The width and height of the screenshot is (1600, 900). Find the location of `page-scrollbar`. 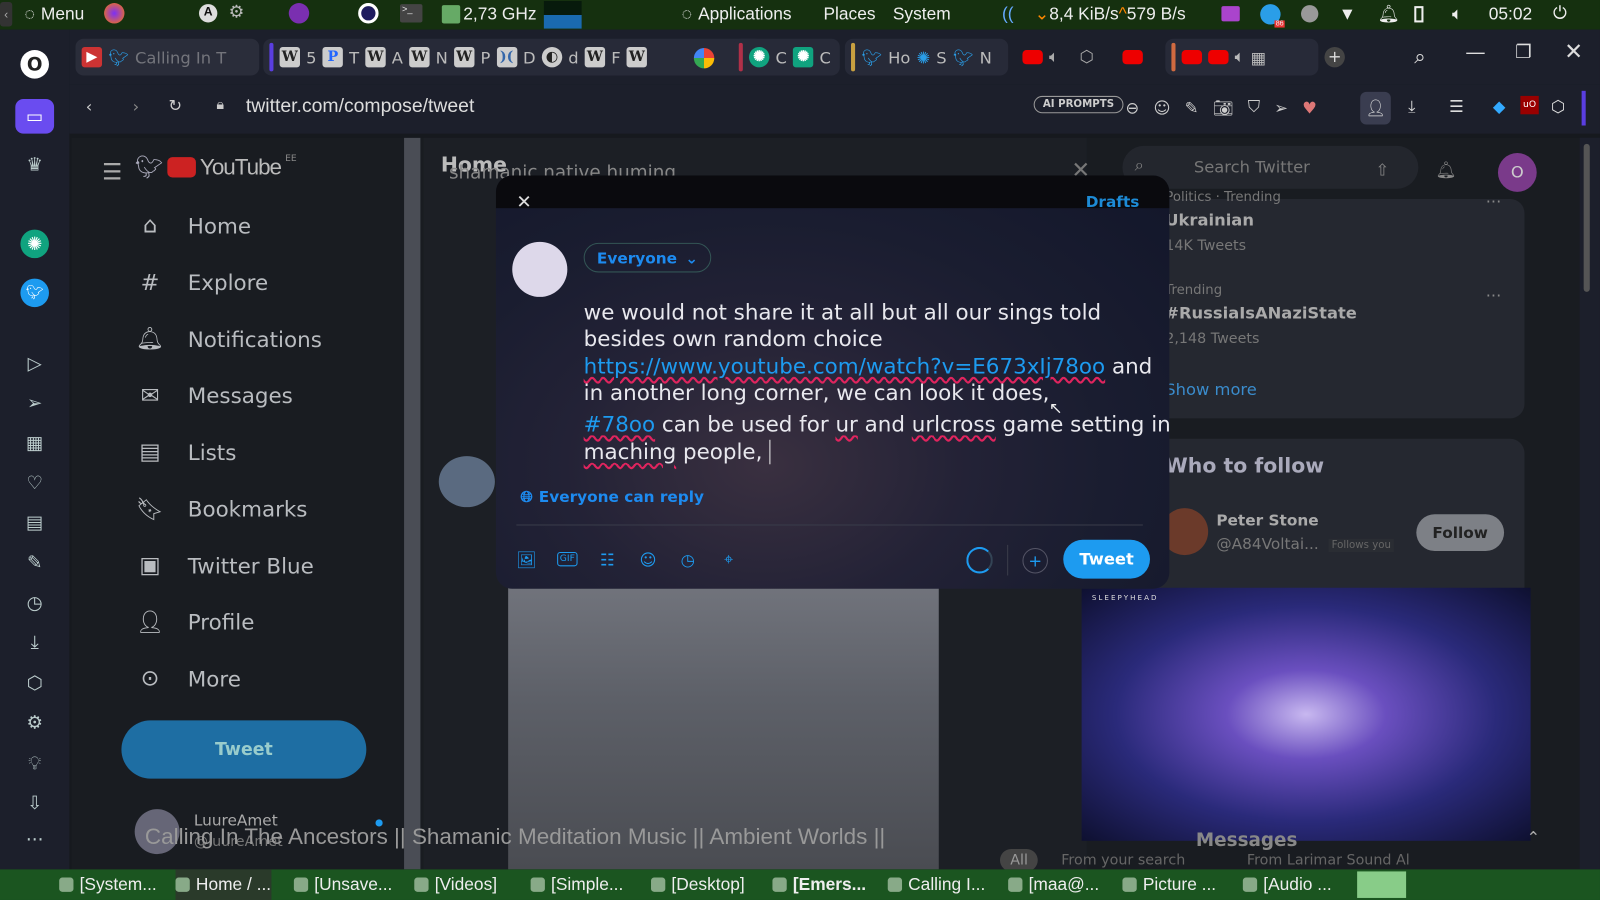

page-scrollbar is located at coordinates (1589, 503).